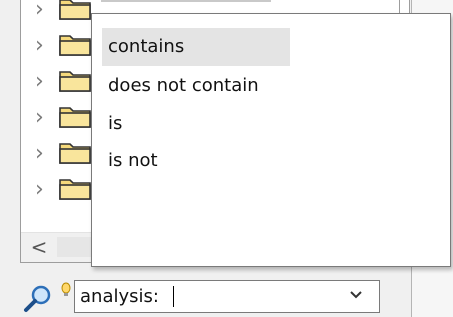  What do you see at coordinates (227, 296) in the screenshot?
I see `search-query-combobox: analysis:` at bounding box center [227, 296].